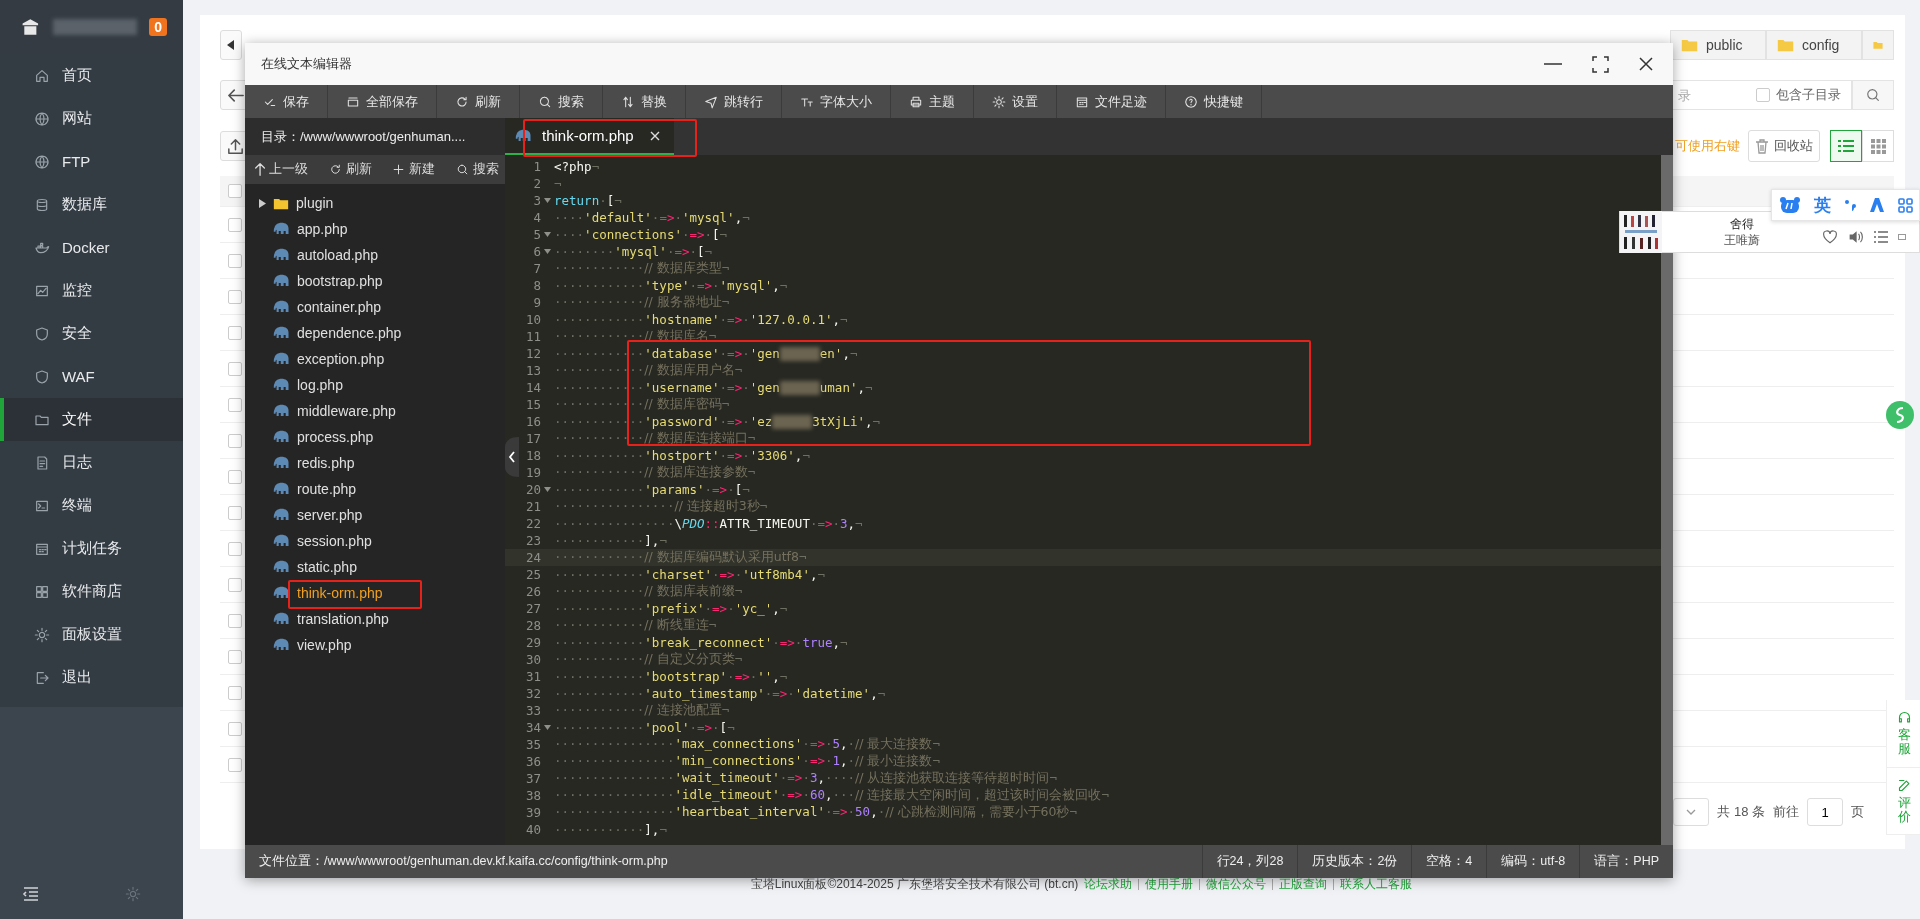 Image resolution: width=1920 pixels, height=919 pixels. What do you see at coordinates (532, 591) in the screenshot?
I see `line-number: 26` at bounding box center [532, 591].